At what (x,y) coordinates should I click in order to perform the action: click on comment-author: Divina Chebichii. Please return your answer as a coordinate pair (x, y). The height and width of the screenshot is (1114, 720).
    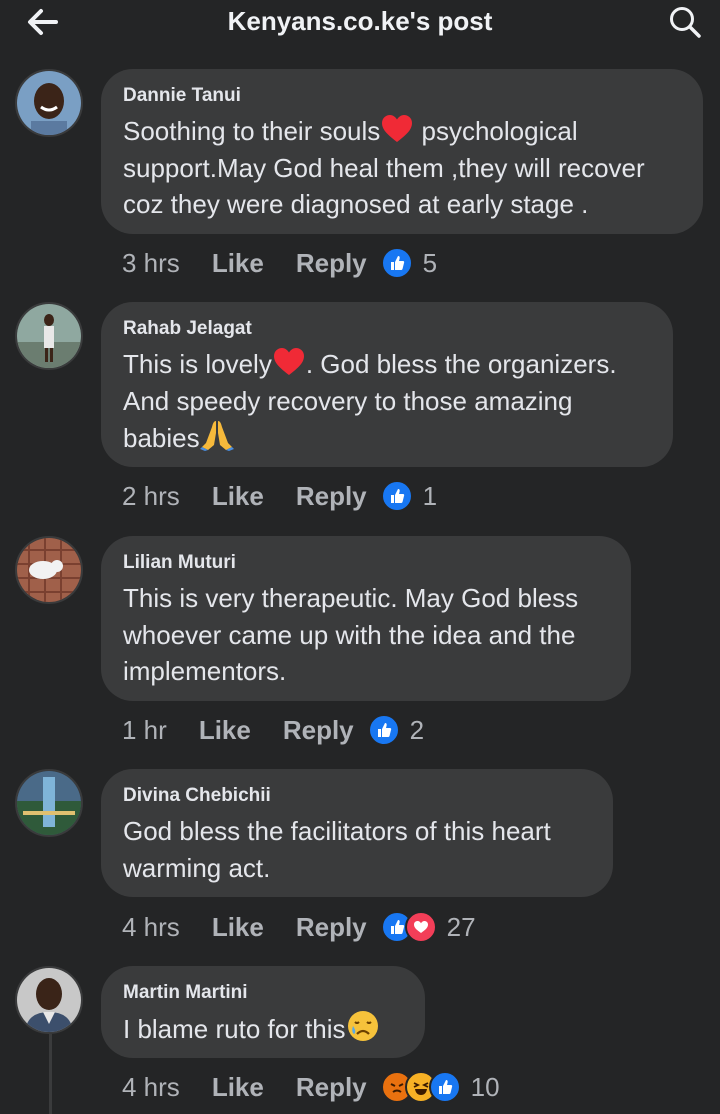
    Looking at the image, I should click on (357, 796).